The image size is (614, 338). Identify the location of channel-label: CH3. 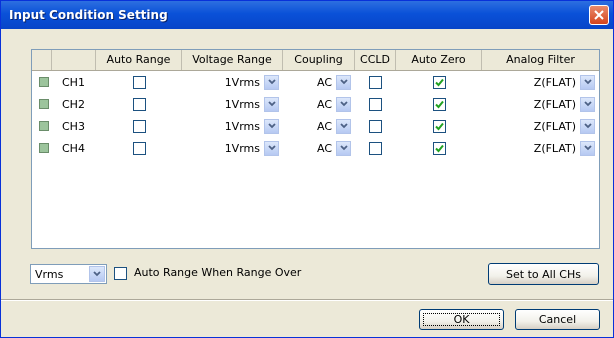
(73, 126).